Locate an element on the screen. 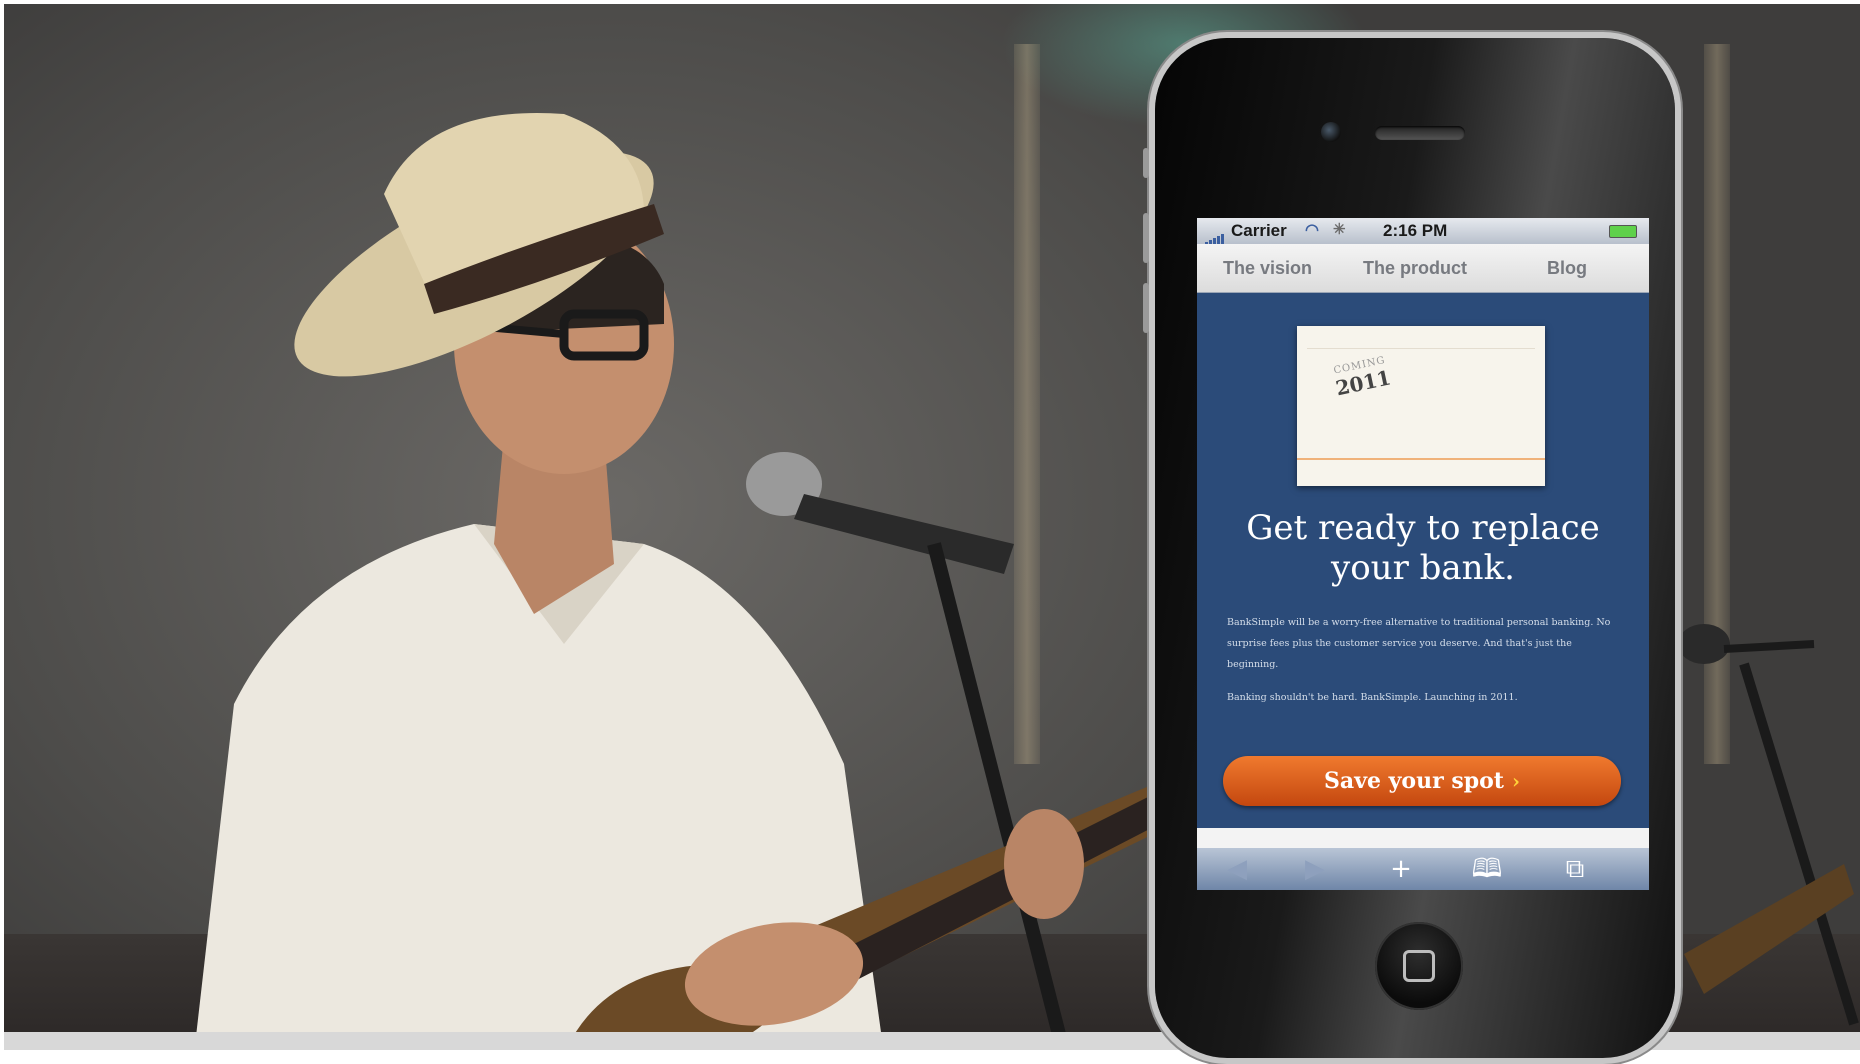  front-camera is located at coordinates (1331, 132).